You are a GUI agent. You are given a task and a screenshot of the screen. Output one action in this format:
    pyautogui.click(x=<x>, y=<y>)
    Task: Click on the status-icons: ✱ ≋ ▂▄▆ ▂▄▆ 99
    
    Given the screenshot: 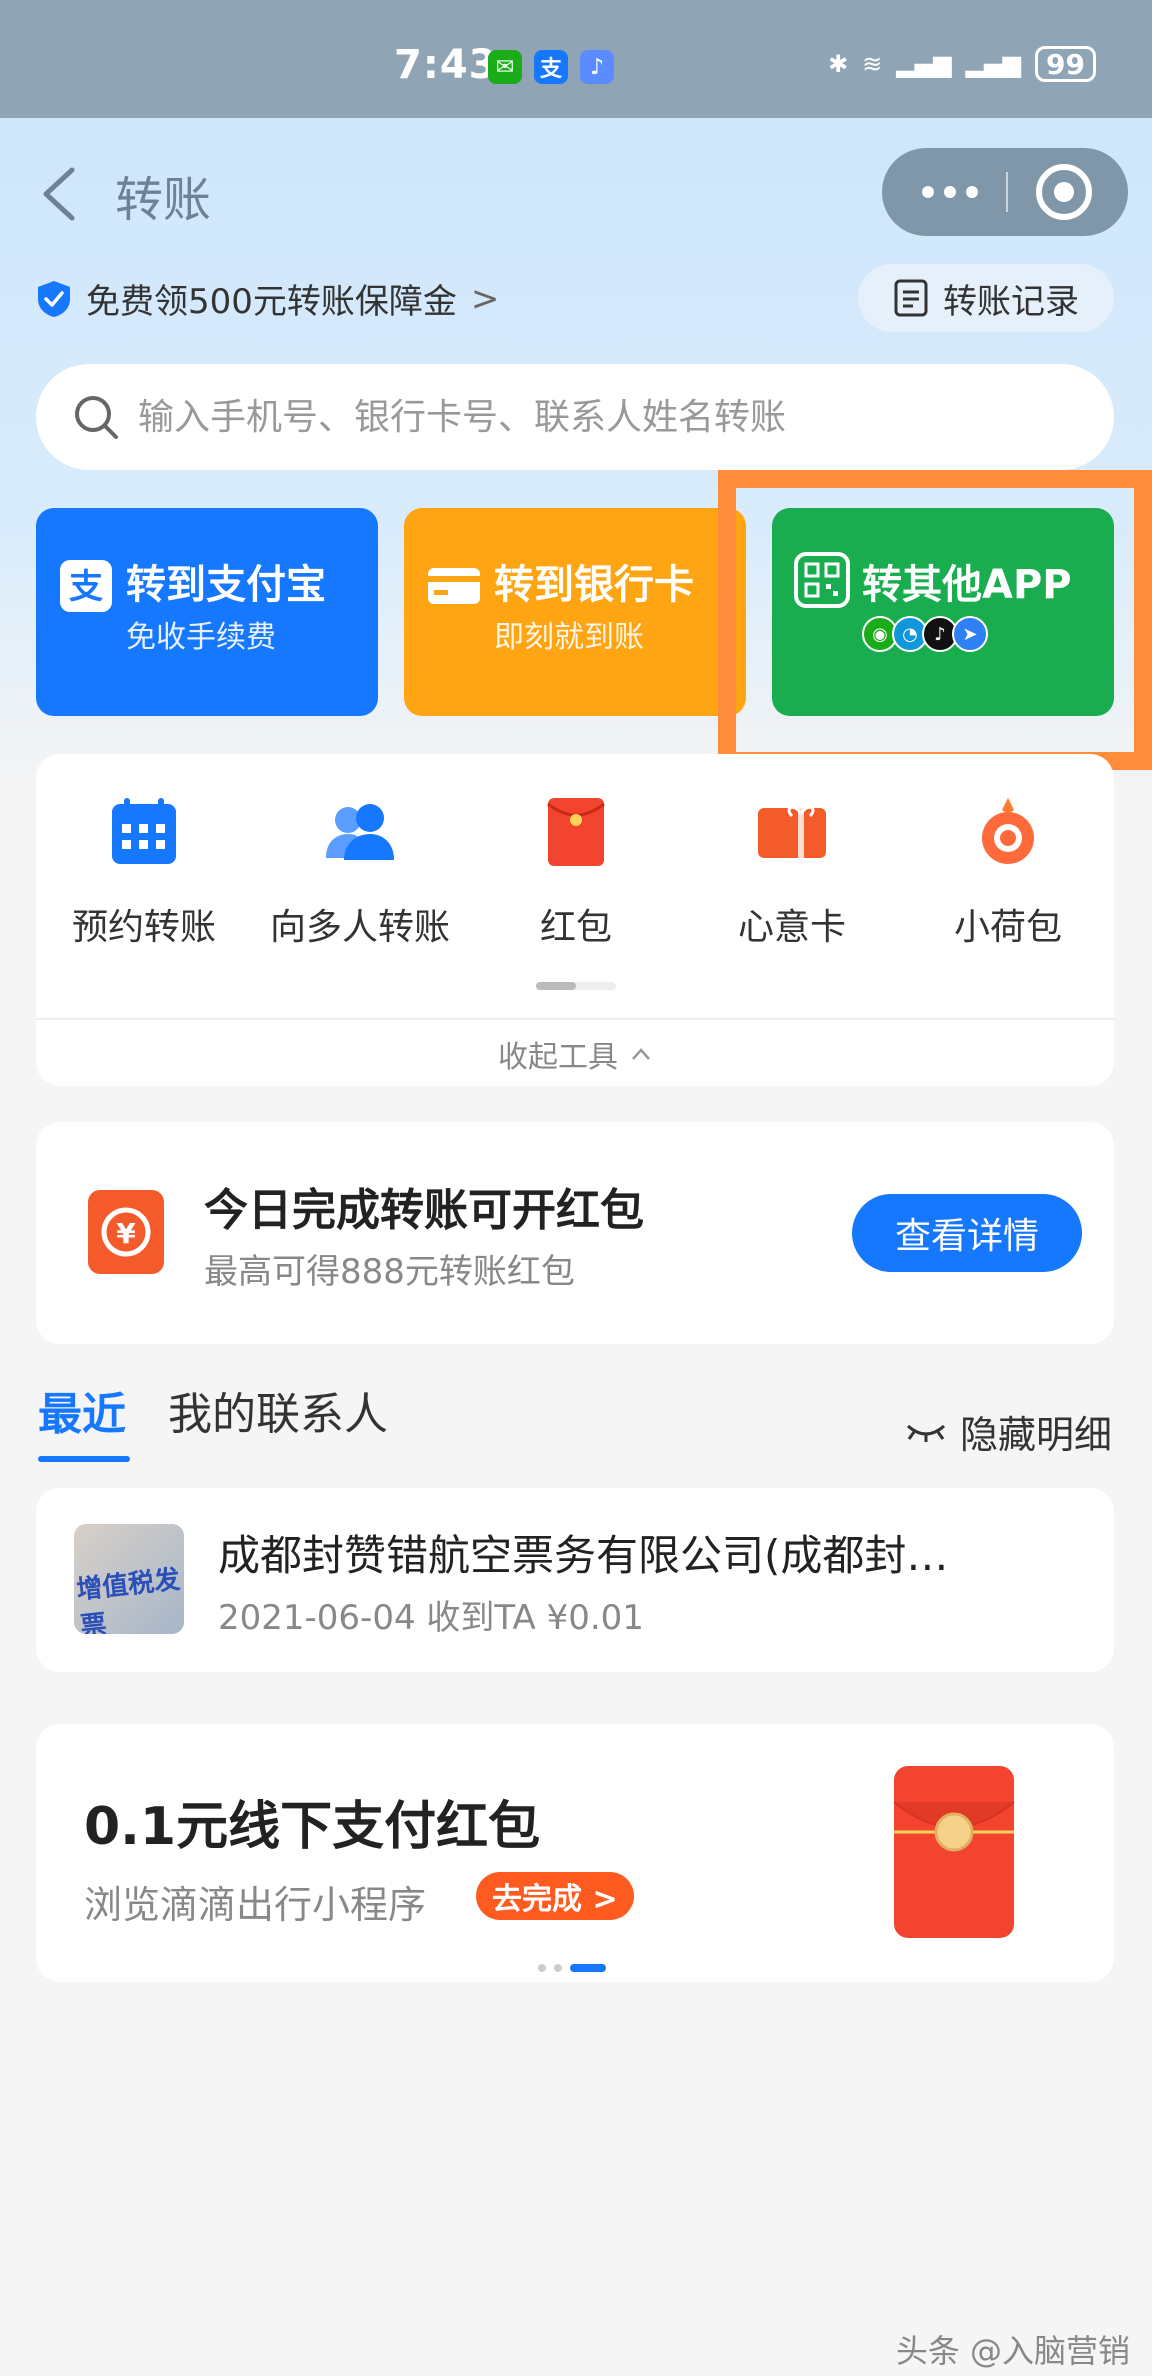 What is the action you would take?
    pyautogui.click(x=962, y=64)
    